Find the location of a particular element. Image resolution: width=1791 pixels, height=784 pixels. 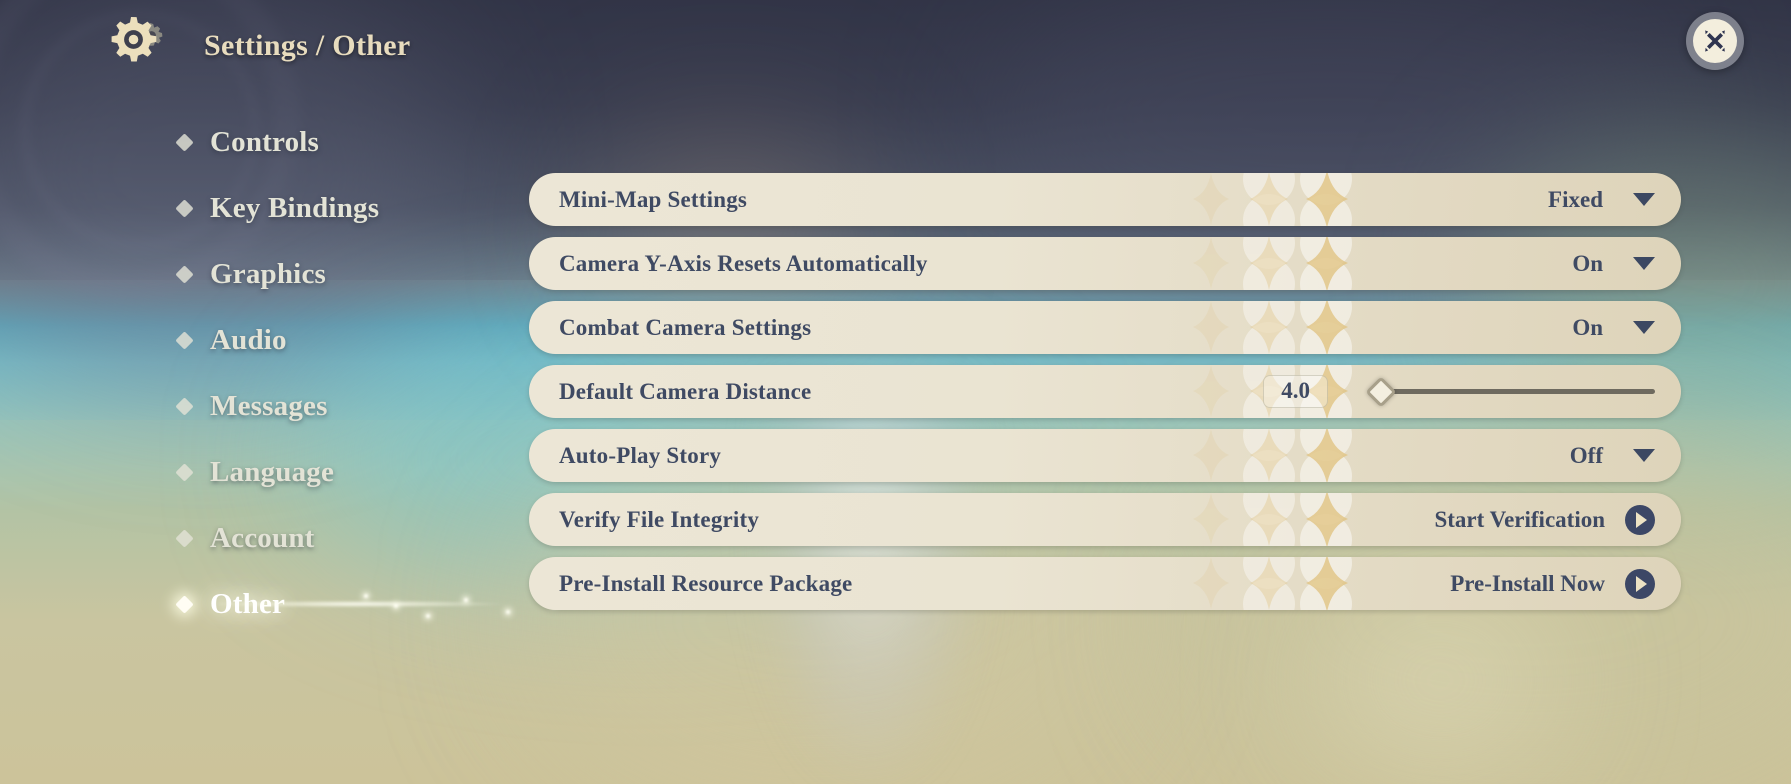

sidebar-item-label: Messages is located at coordinates (269, 405).